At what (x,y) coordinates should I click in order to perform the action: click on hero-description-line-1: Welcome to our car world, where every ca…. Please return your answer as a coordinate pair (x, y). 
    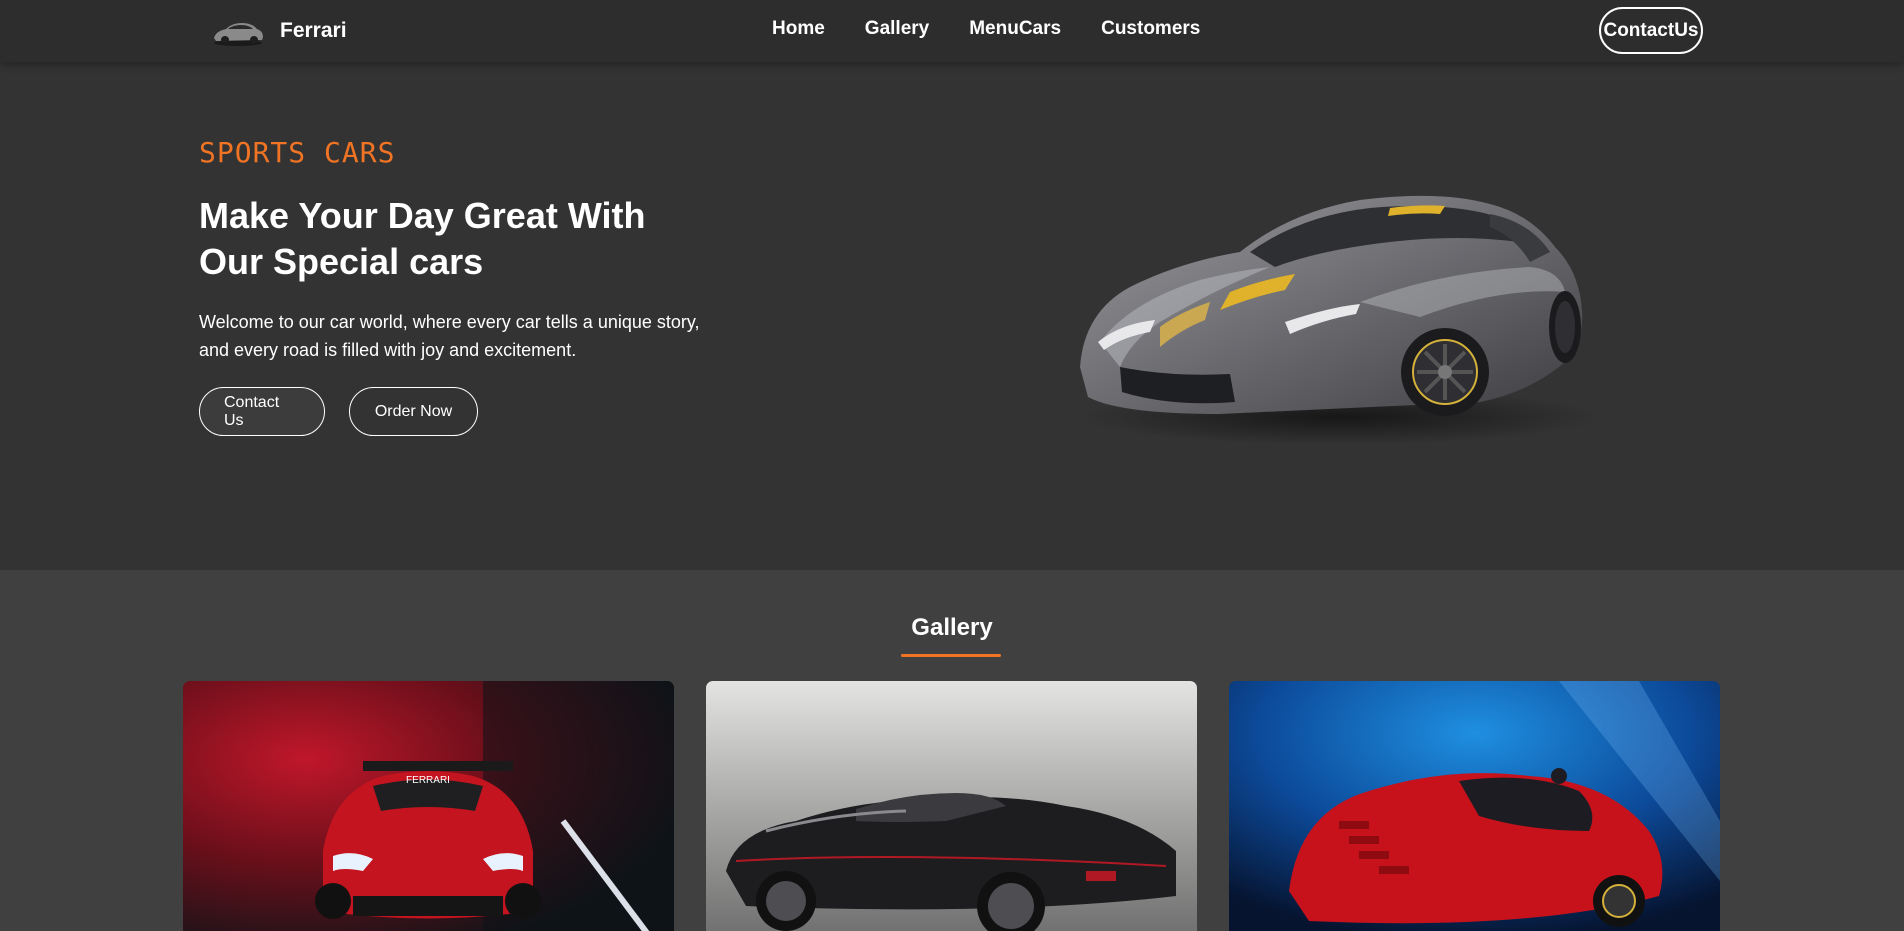
    Looking at the image, I should click on (449, 322).